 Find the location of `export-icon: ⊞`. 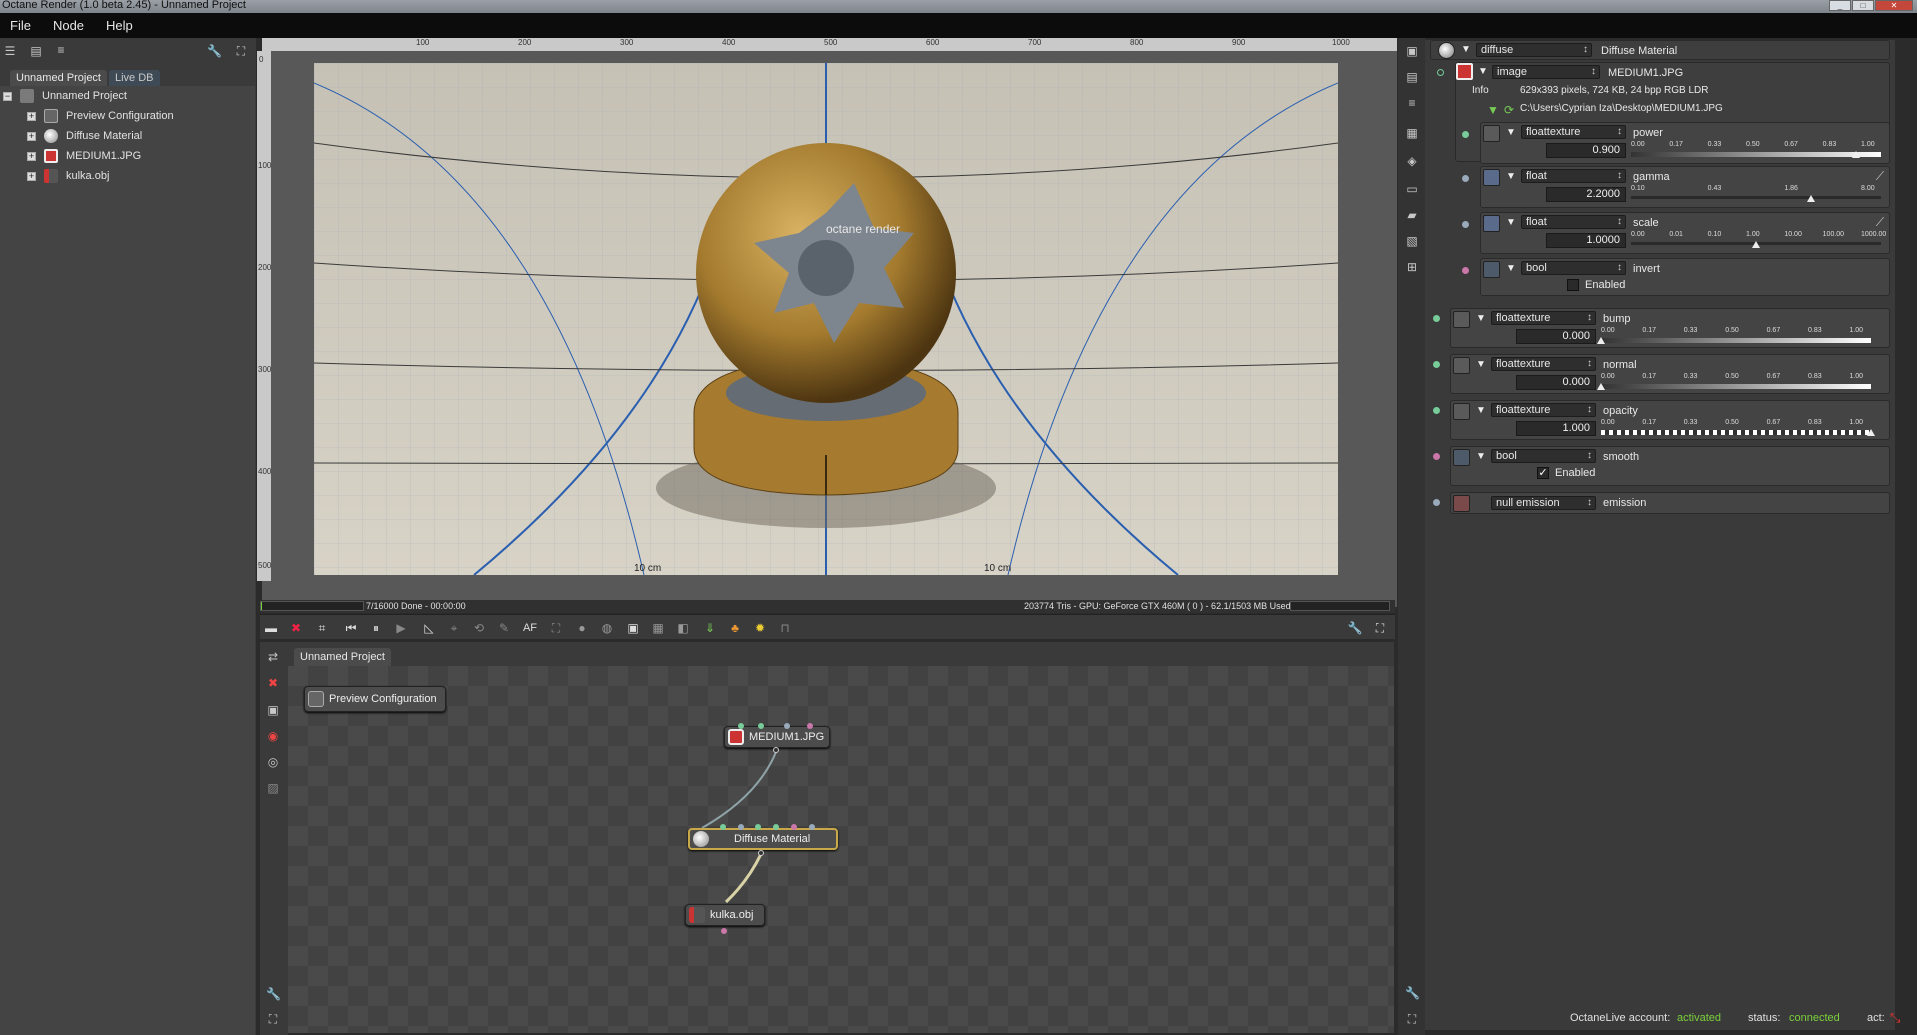

export-icon: ⊞ is located at coordinates (1412, 267).